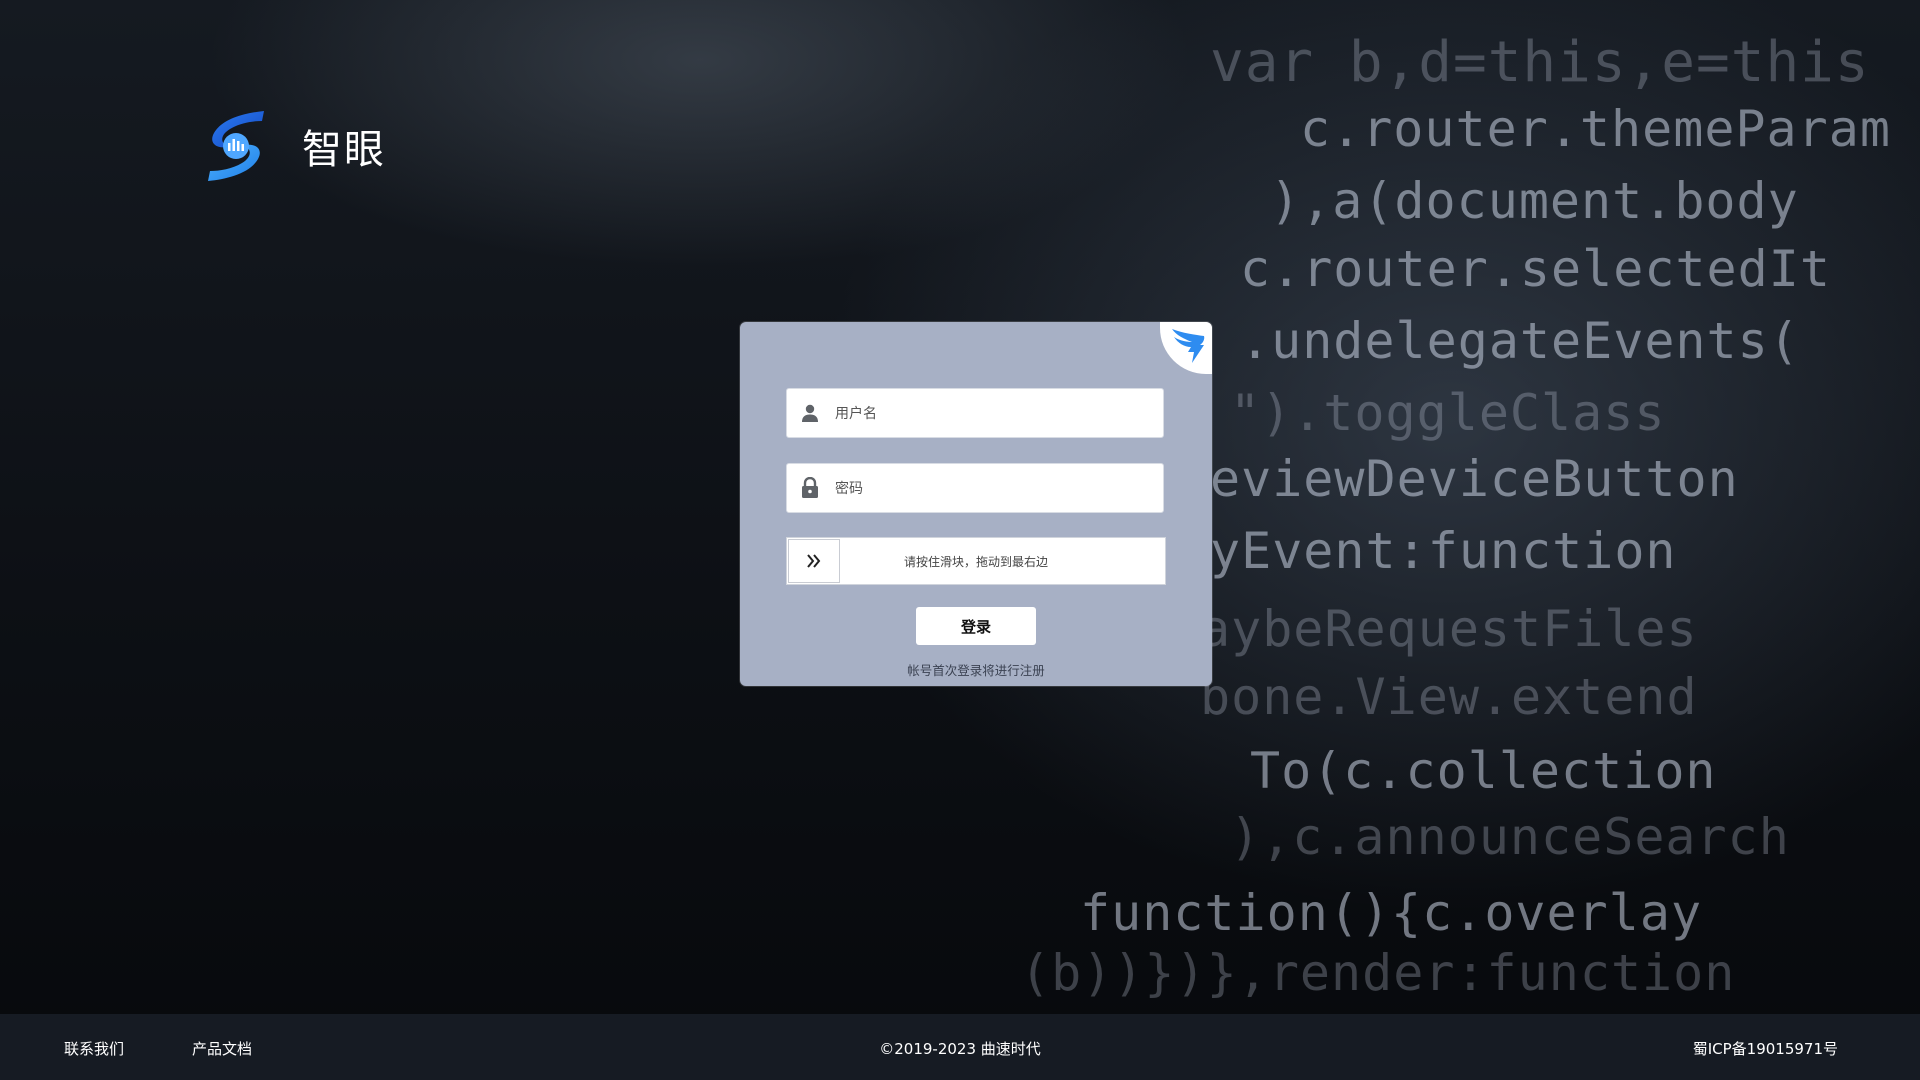  I want to click on slide-verify-text: 请按住滑块，拖动到最右边, so click(975, 561).